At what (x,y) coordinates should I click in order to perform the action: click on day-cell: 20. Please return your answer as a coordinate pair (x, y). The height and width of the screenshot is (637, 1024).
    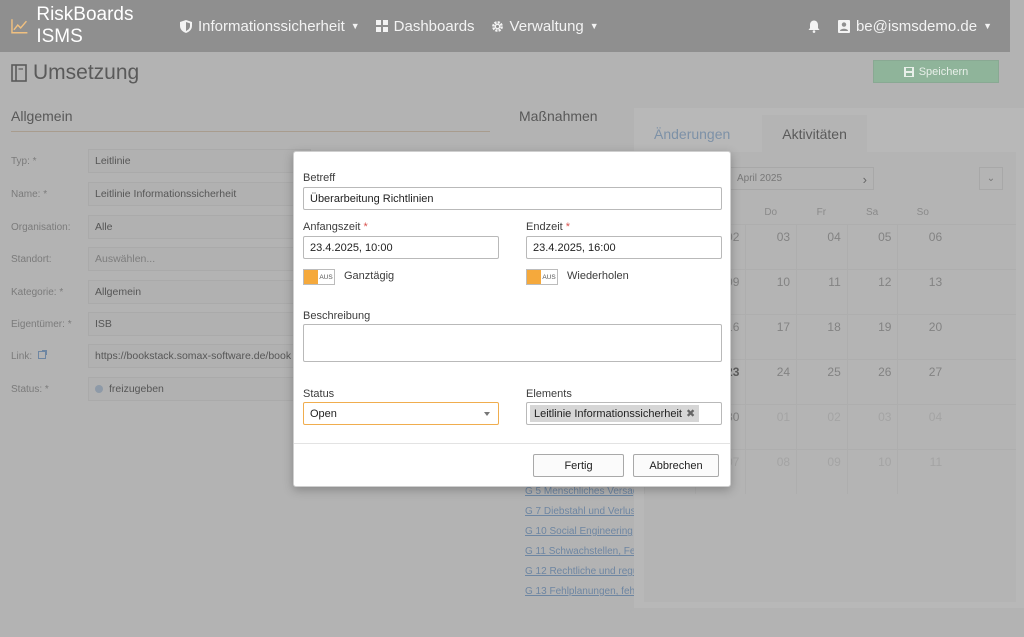
    Looking at the image, I should click on (922, 337).